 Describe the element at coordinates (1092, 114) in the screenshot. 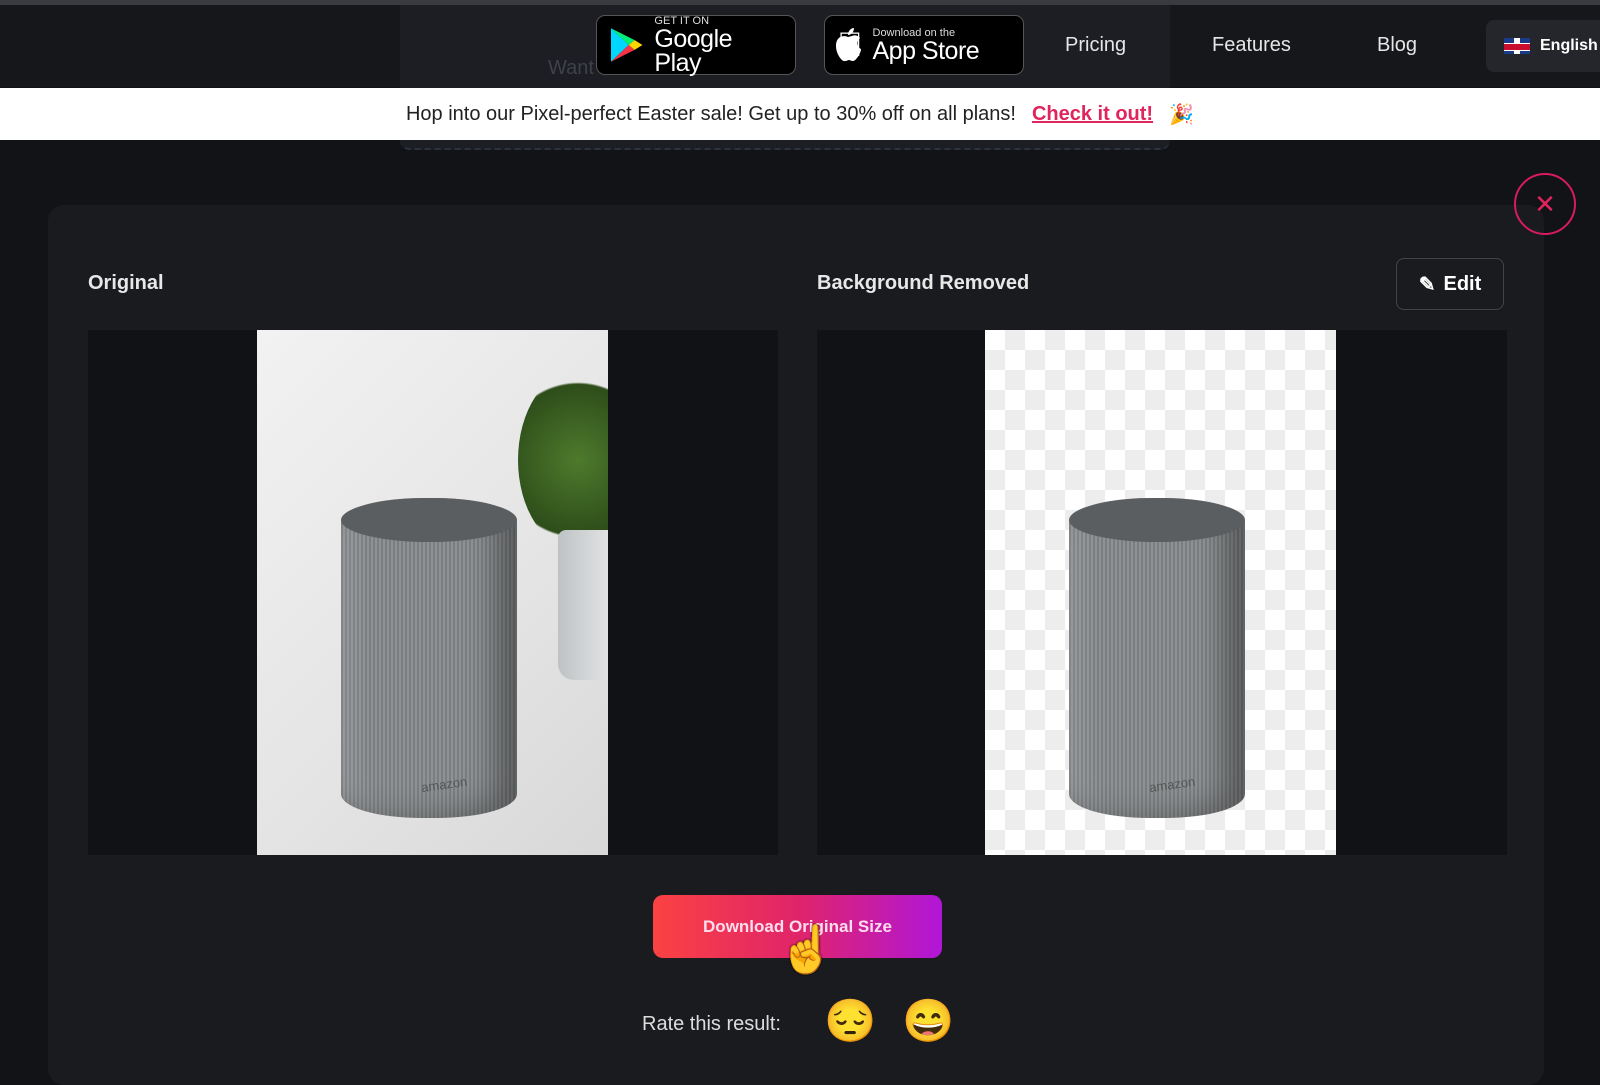

I see `promo-link: Check it out!` at that location.